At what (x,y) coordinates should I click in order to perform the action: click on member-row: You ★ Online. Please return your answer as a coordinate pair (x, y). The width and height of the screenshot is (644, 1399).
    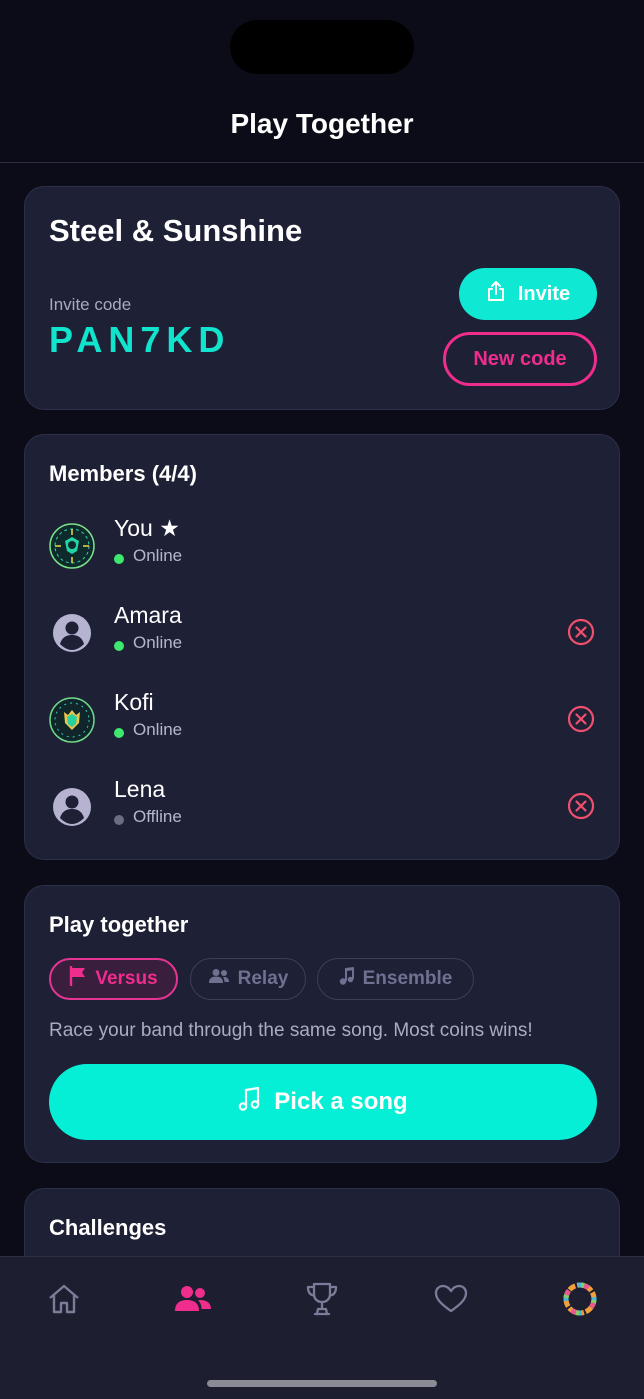
    Looking at the image, I should click on (323, 545).